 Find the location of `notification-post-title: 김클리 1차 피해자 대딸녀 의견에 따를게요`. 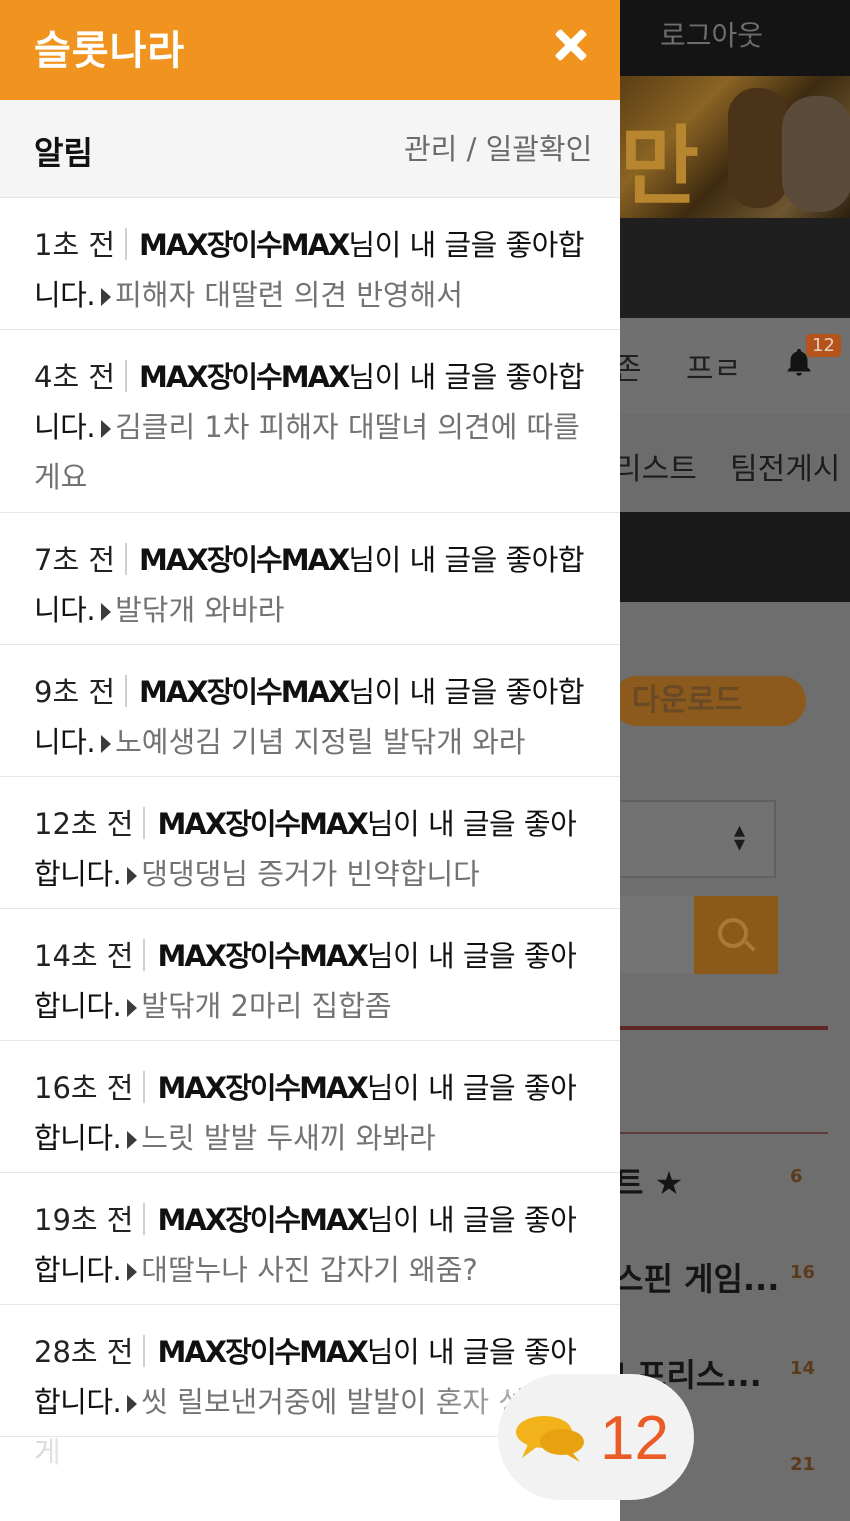

notification-post-title: 김클리 1차 피해자 대딸녀 의견에 따를게요 is located at coordinates (307, 452).